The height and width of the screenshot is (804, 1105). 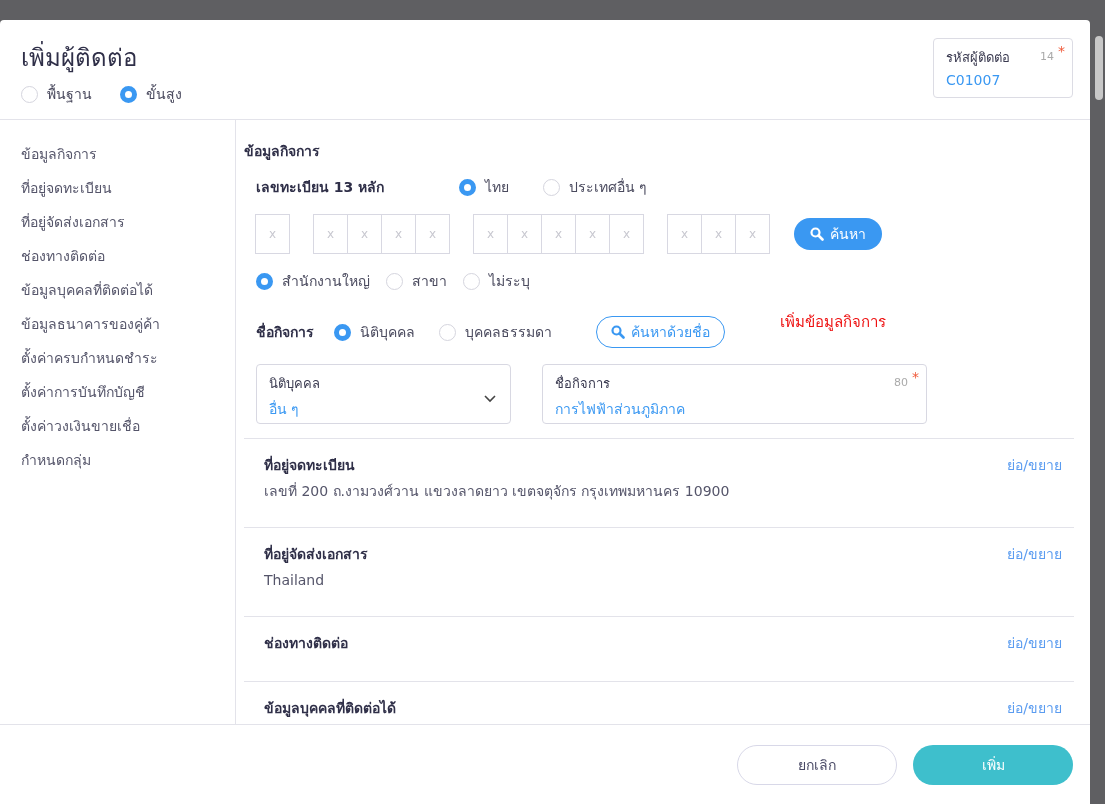 I want to click on radio-label: นิติบุคคล, so click(x=387, y=333).